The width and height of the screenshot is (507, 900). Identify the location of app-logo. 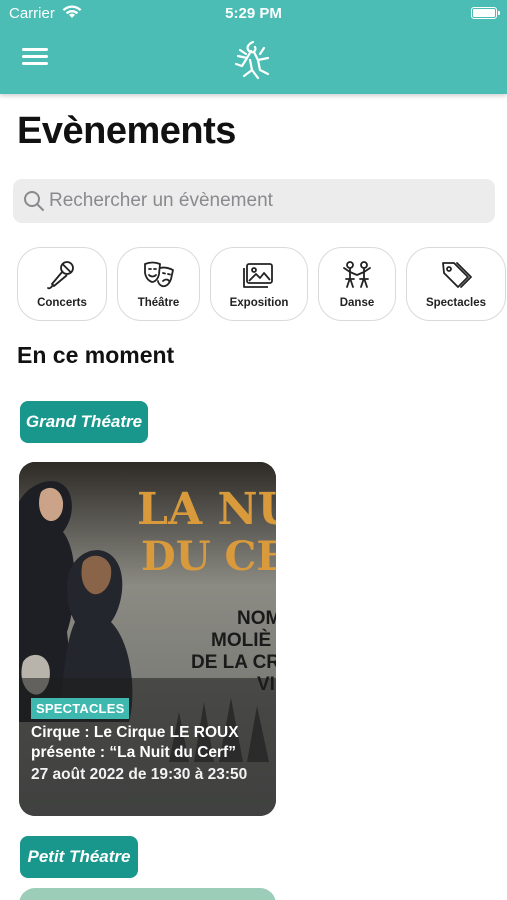
(253, 59).